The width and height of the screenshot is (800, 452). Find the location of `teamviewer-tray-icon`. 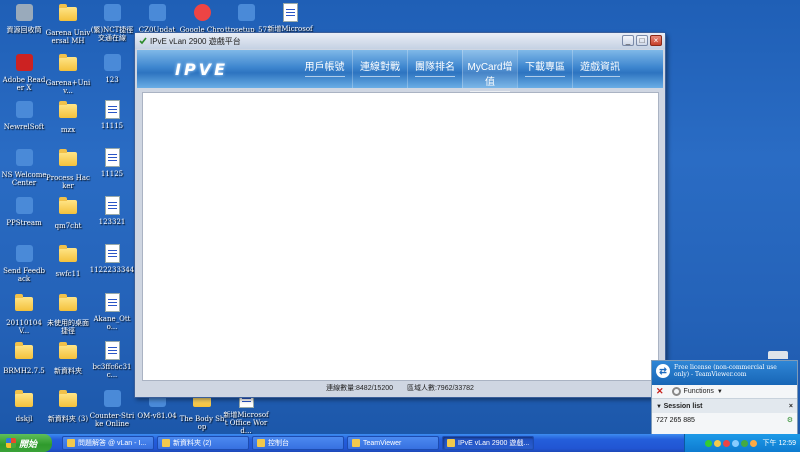

teamviewer-tray-icon is located at coordinates (744, 443).